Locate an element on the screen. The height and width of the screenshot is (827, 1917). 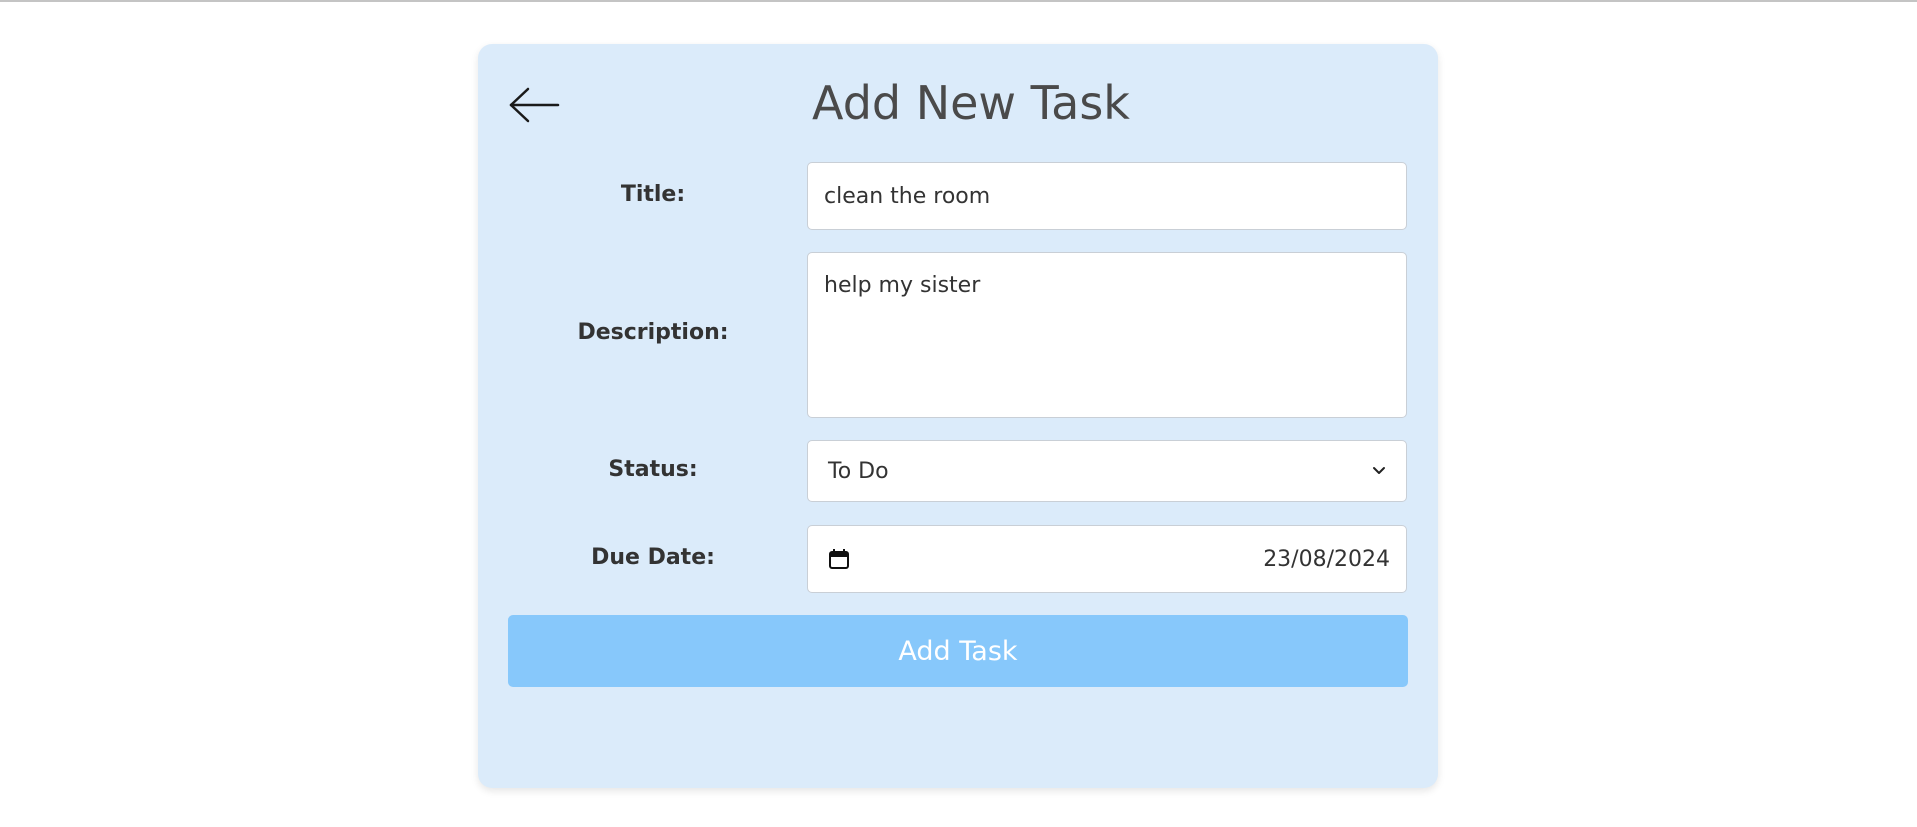
status-select-value: To Do is located at coordinates (858, 471).